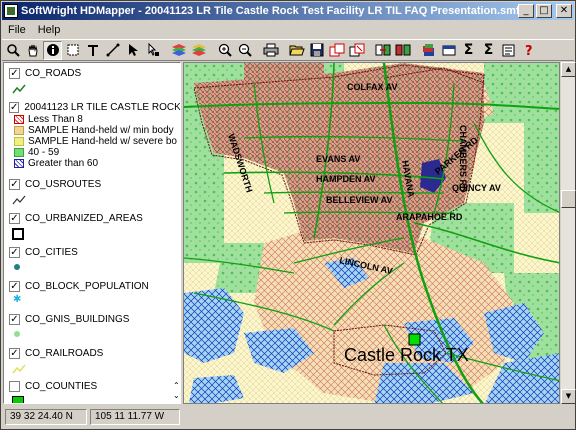 This screenshot has width=576, height=430. Describe the element at coordinates (92, 225) in the screenshot. I see `legend-layer-co-urbanized-areas: ✓ CO_URBANIZED_AREAS` at that location.